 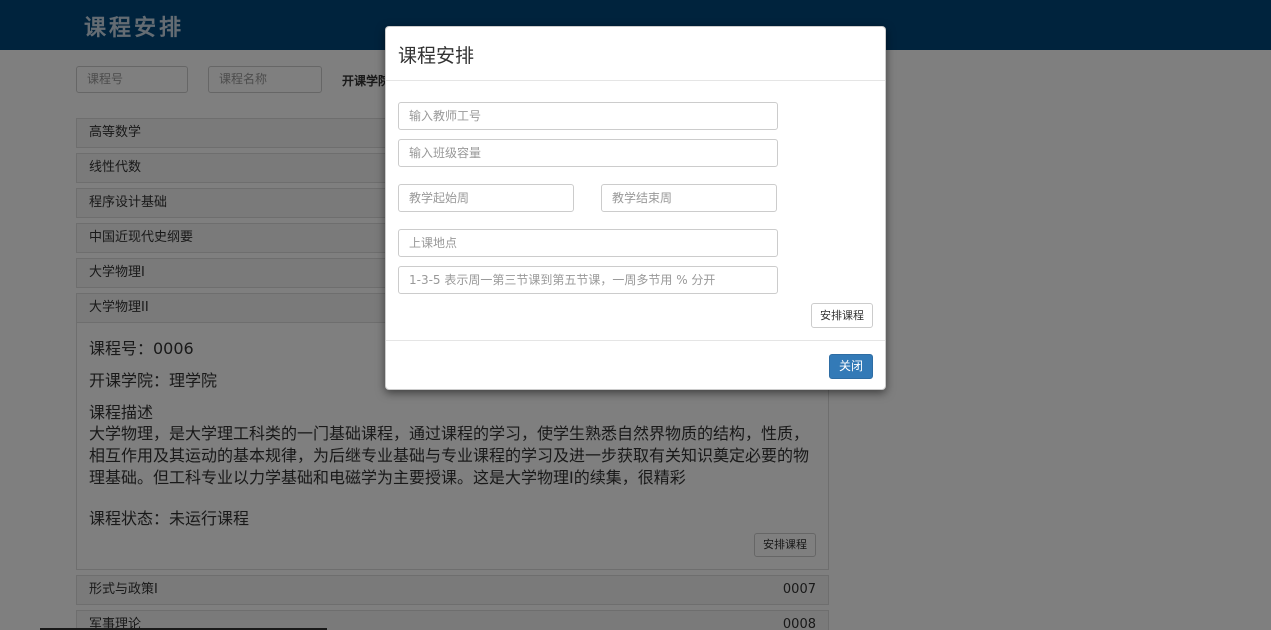 I want to click on location-input: 上课地点, so click(x=588, y=243).